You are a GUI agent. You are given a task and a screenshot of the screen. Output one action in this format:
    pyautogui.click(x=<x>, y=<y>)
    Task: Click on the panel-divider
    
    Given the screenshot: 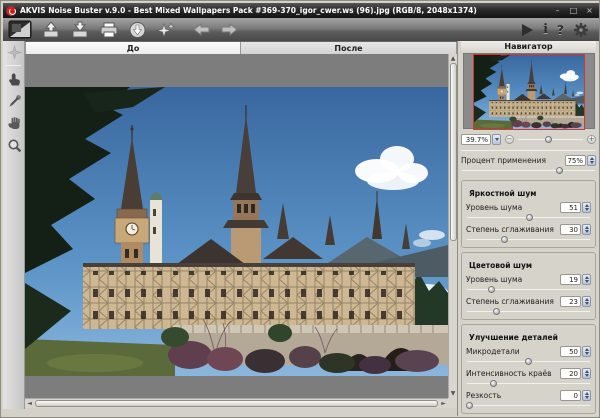 What is the action you would take?
    pyautogui.click(x=528, y=150)
    